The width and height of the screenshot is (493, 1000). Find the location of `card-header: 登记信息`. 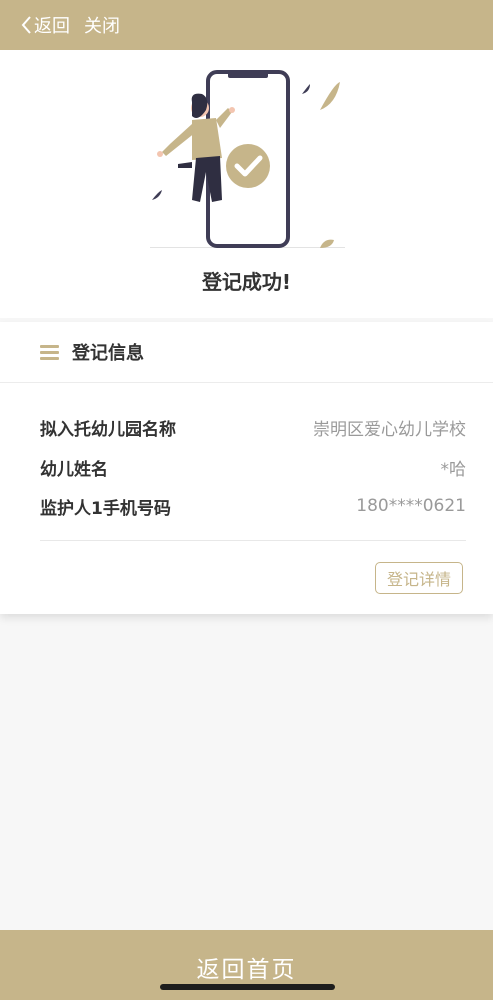

card-header: 登记信息 is located at coordinates (246, 352).